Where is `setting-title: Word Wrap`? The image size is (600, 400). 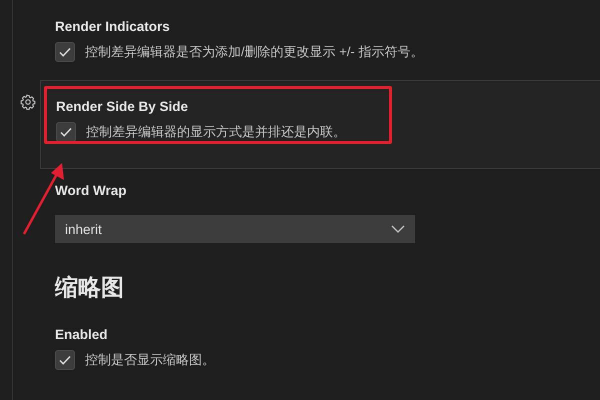 setting-title: Word Wrap is located at coordinates (91, 191).